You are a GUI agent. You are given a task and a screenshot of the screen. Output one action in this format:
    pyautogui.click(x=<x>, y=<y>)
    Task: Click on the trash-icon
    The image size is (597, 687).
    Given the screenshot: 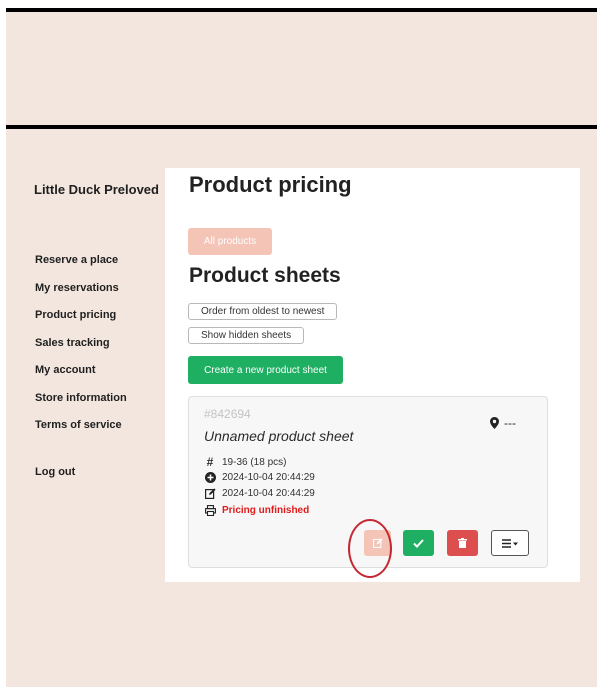 What is the action you would take?
    pyautogui.click(x=462, y=543)
    